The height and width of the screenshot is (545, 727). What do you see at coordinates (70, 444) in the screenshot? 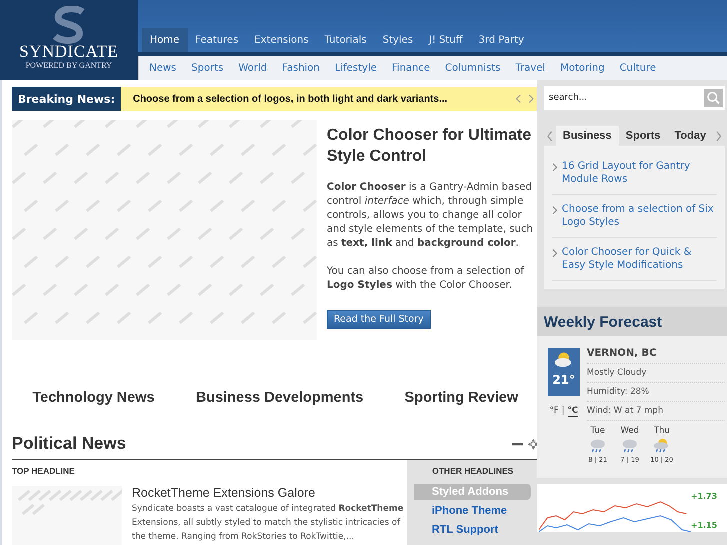
I see `section-title: Political News` at bounding box center [70, 444].